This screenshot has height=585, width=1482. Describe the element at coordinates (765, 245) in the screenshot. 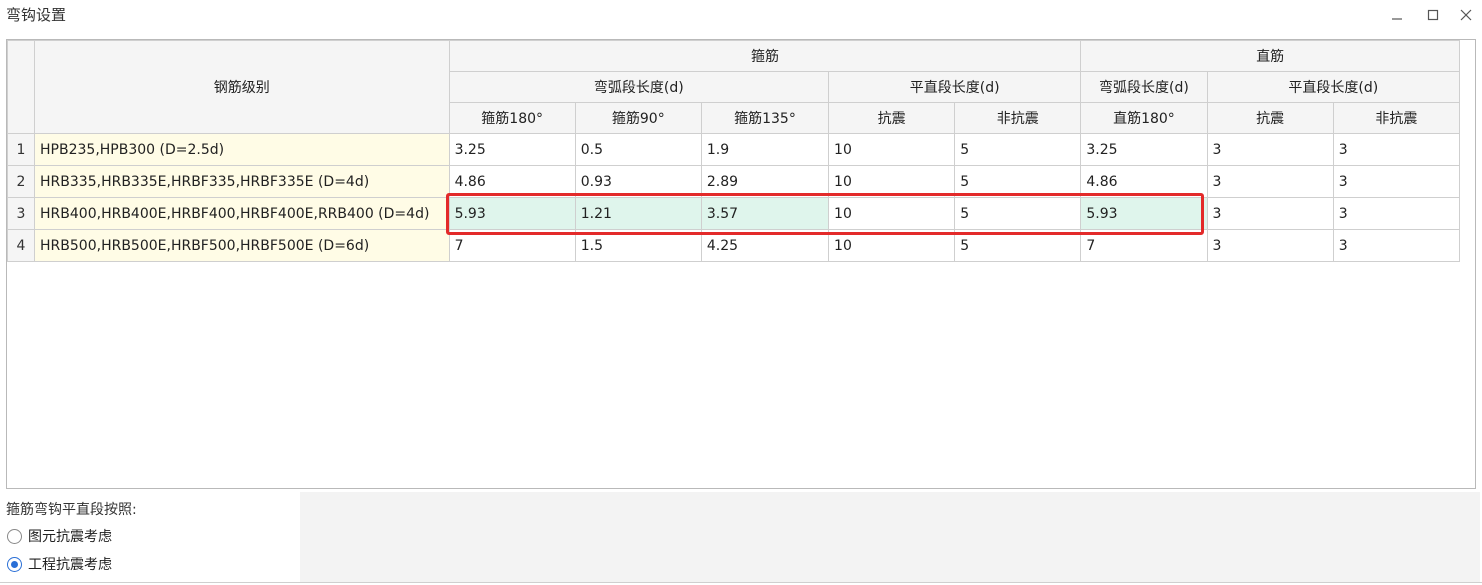

I see `value-cell: 4.25` at that location.